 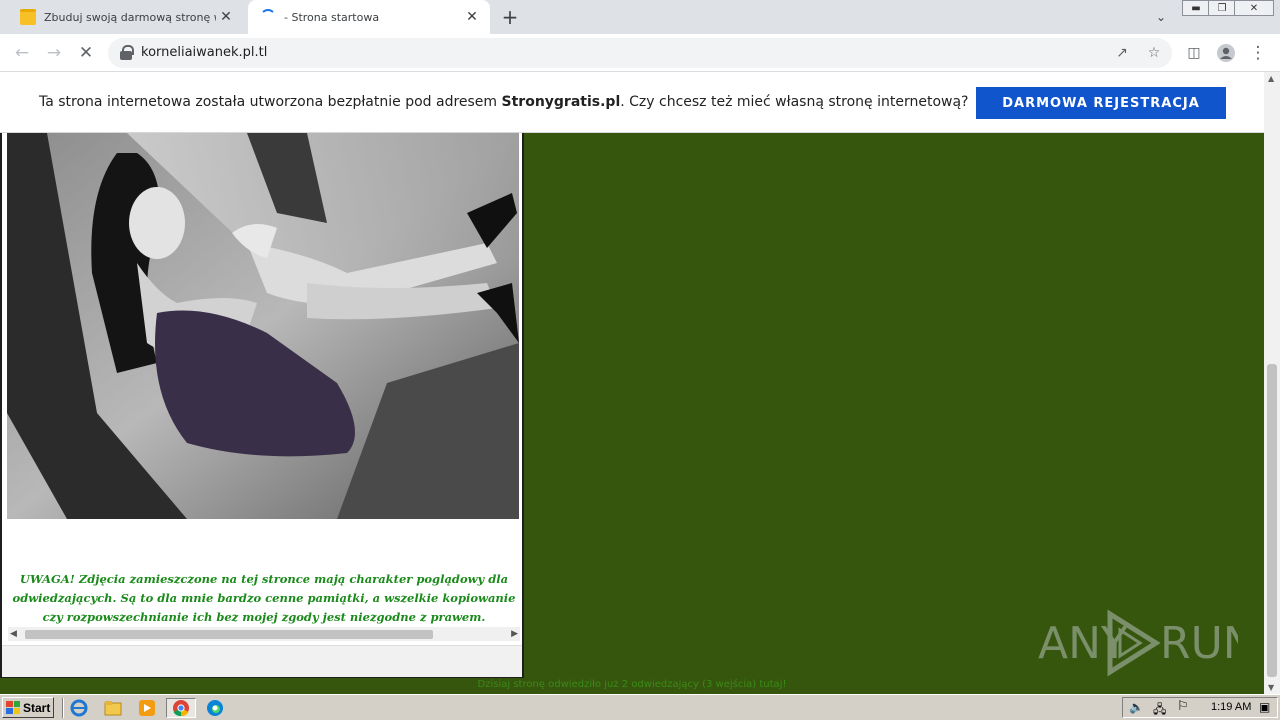 What do you see at coordinates (1083, 643) in the screenshot?
I see `watermark-left: ANY` at bounding box center [1083, 643].